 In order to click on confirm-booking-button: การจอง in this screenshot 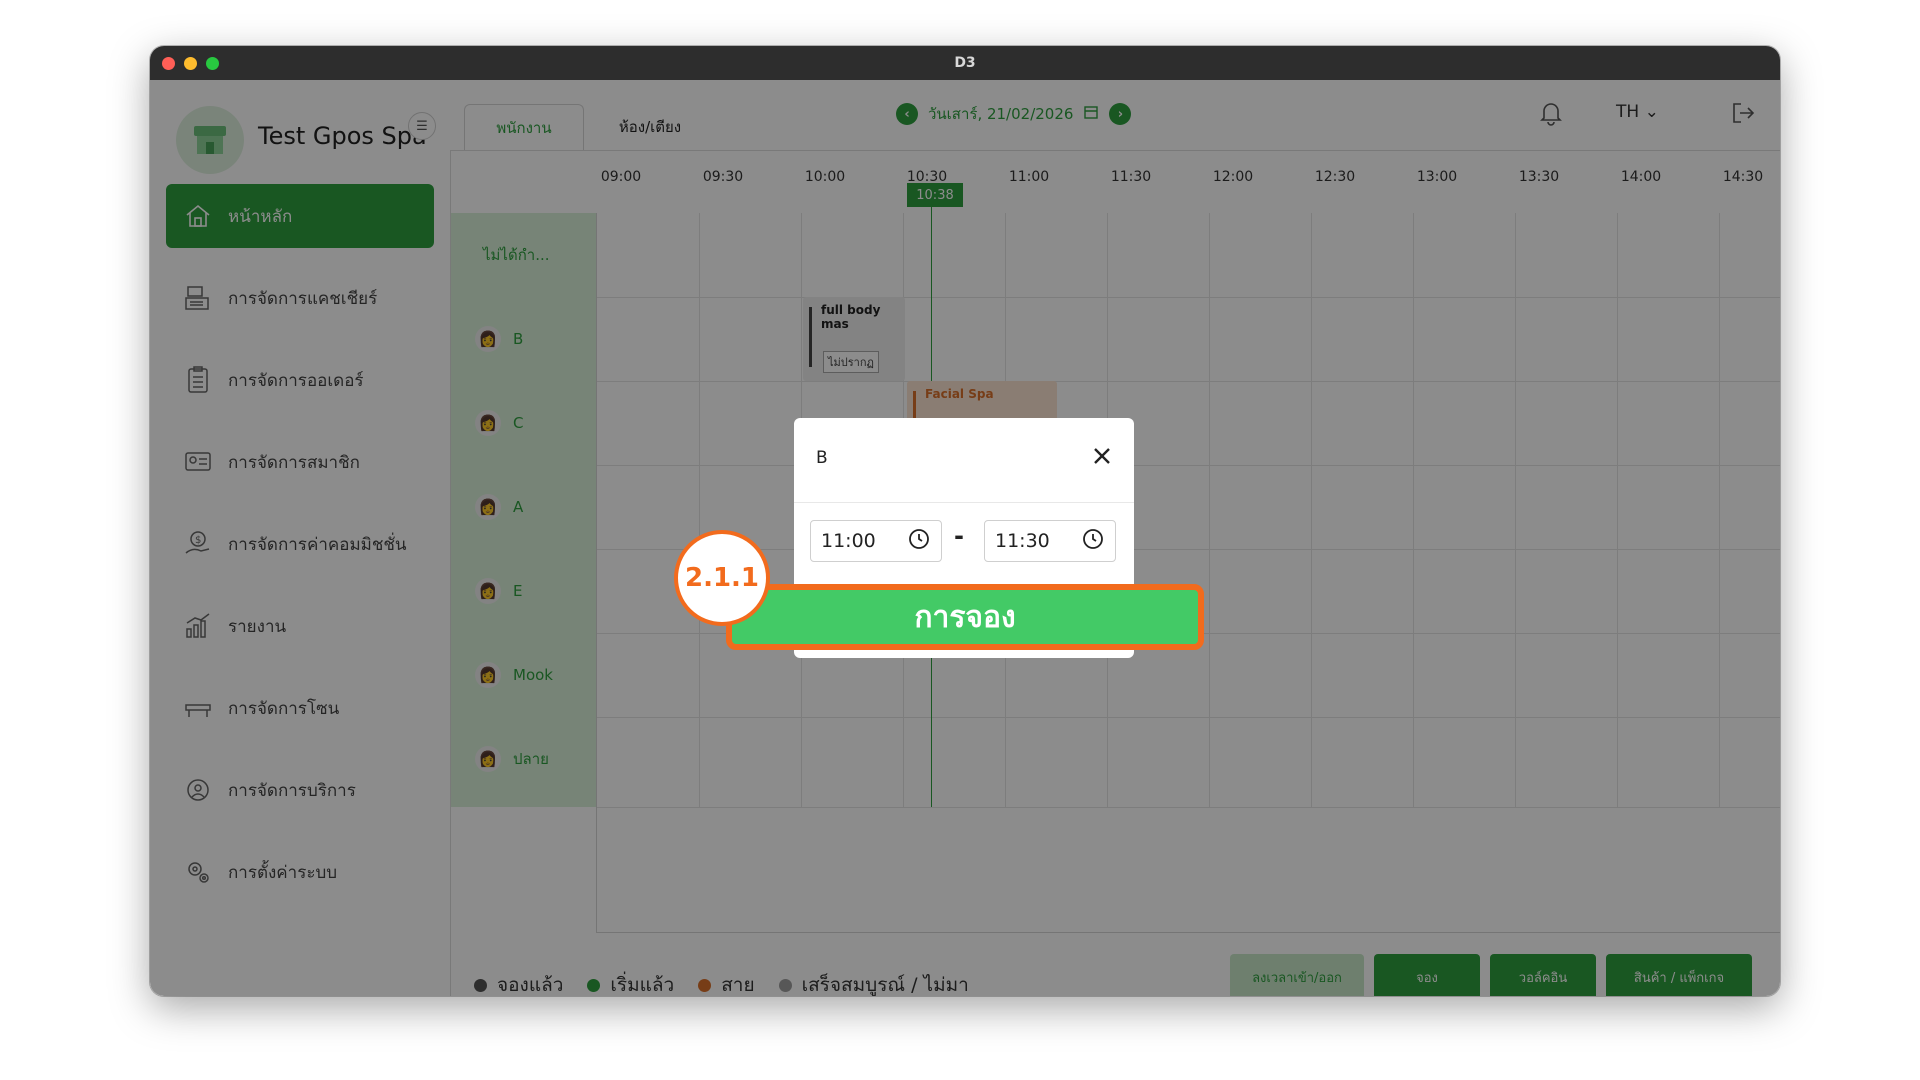, I will do `click(965, 617)`.